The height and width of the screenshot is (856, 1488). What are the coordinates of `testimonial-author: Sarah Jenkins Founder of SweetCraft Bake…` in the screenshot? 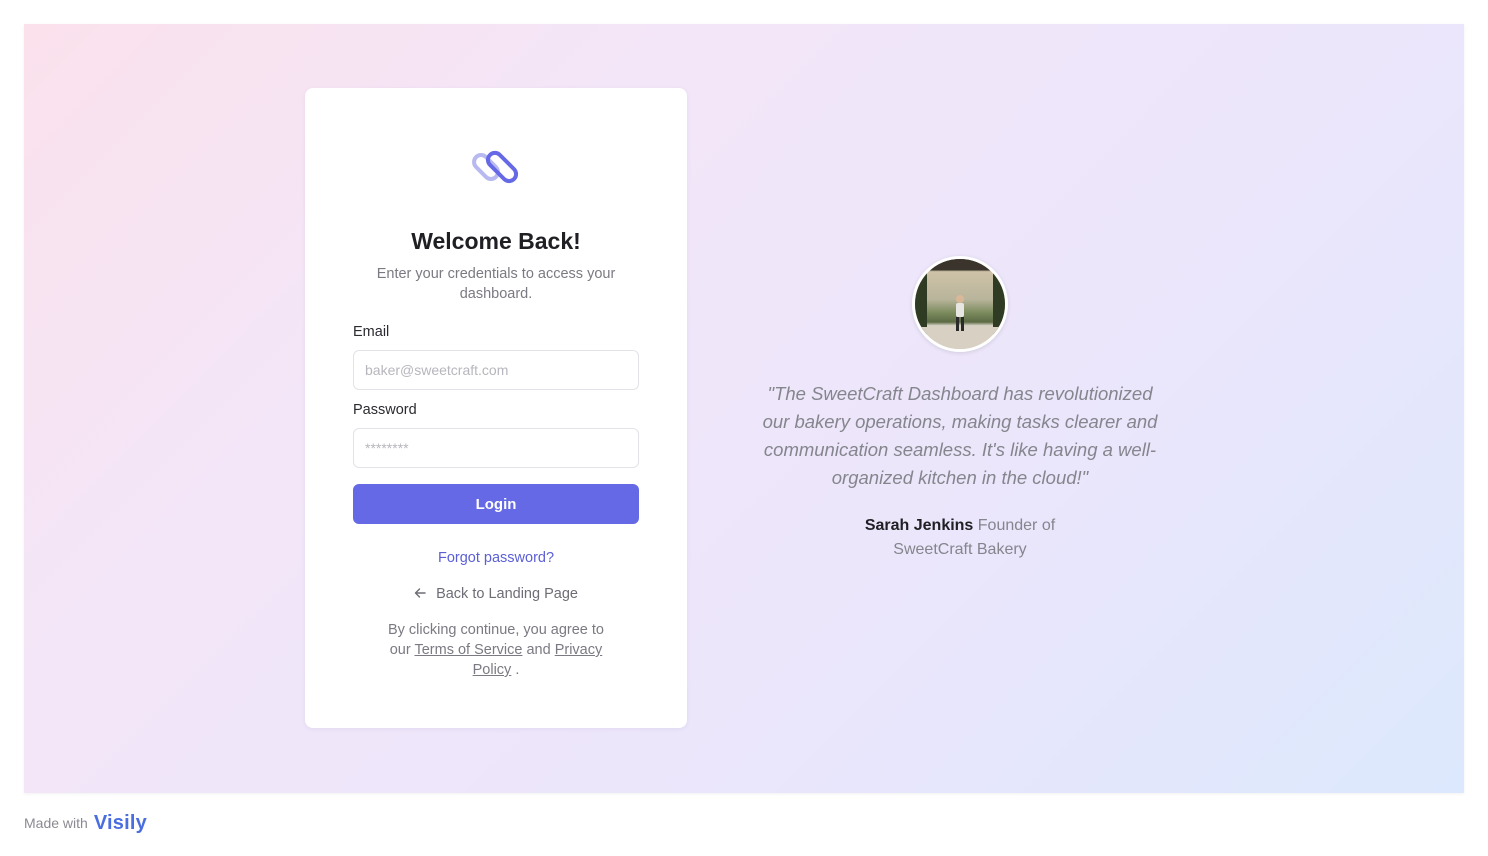 It's located at (960, 538).